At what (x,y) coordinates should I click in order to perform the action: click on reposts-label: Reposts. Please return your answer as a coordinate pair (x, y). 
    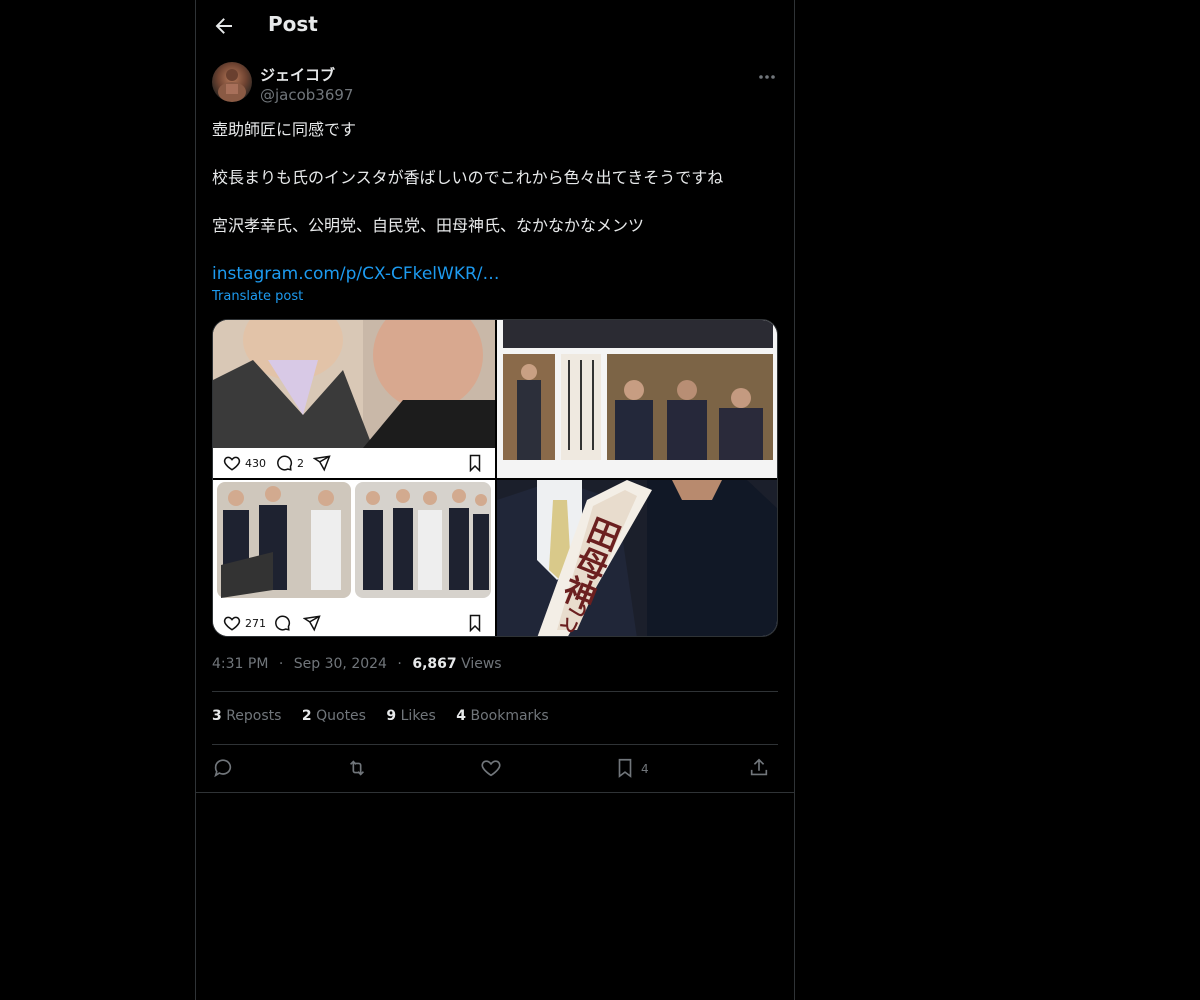
    Looking at the image, I should click on (254, 716).